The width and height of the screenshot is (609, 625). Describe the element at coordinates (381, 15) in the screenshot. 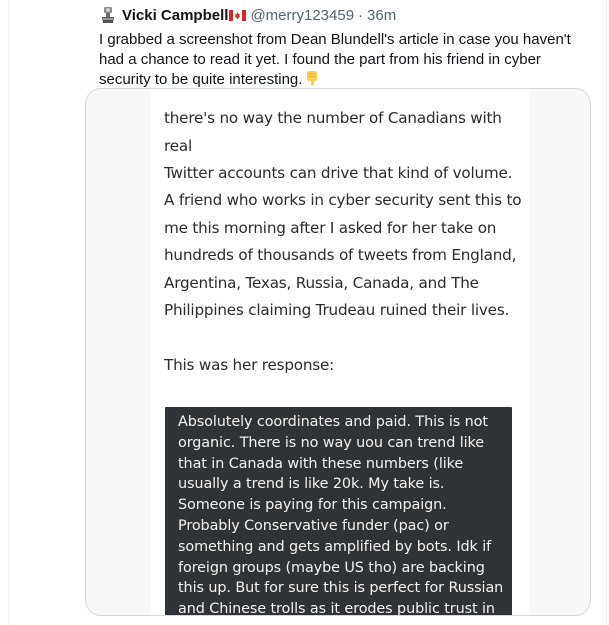

I see `tweet-timestamp: 36m` at that location.